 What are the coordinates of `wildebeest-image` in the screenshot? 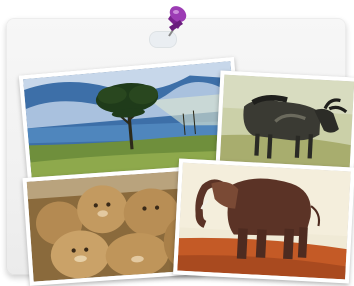 It's located at (286, 122).